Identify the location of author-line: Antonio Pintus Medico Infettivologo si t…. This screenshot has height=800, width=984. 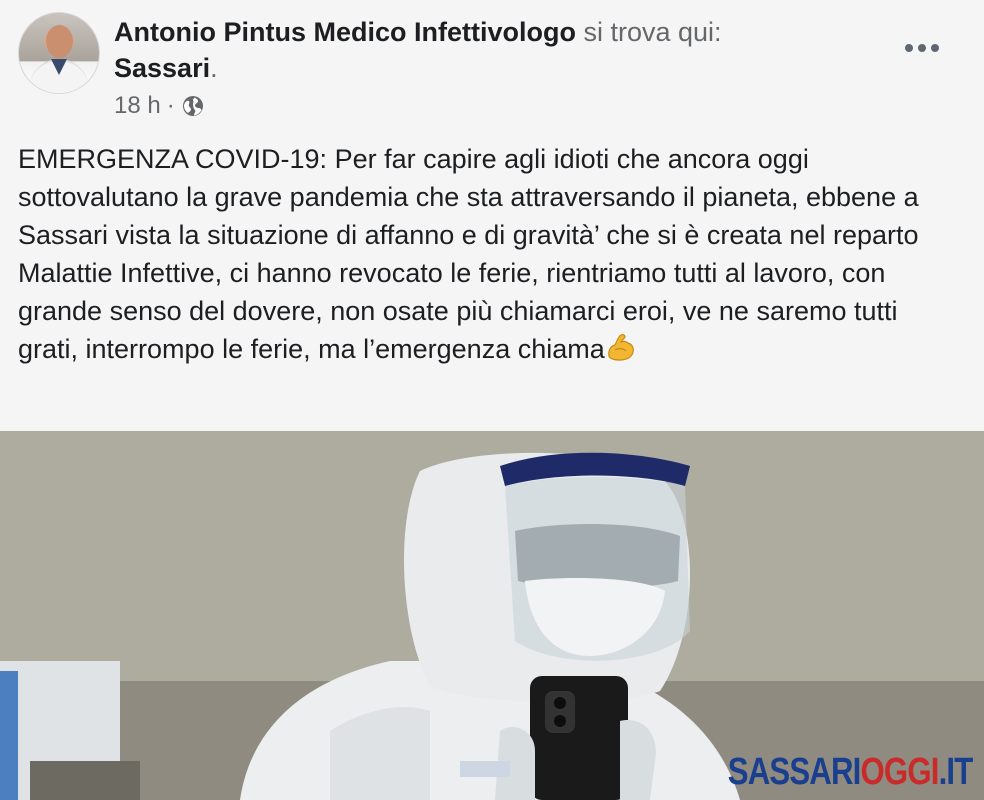
(494, 50).